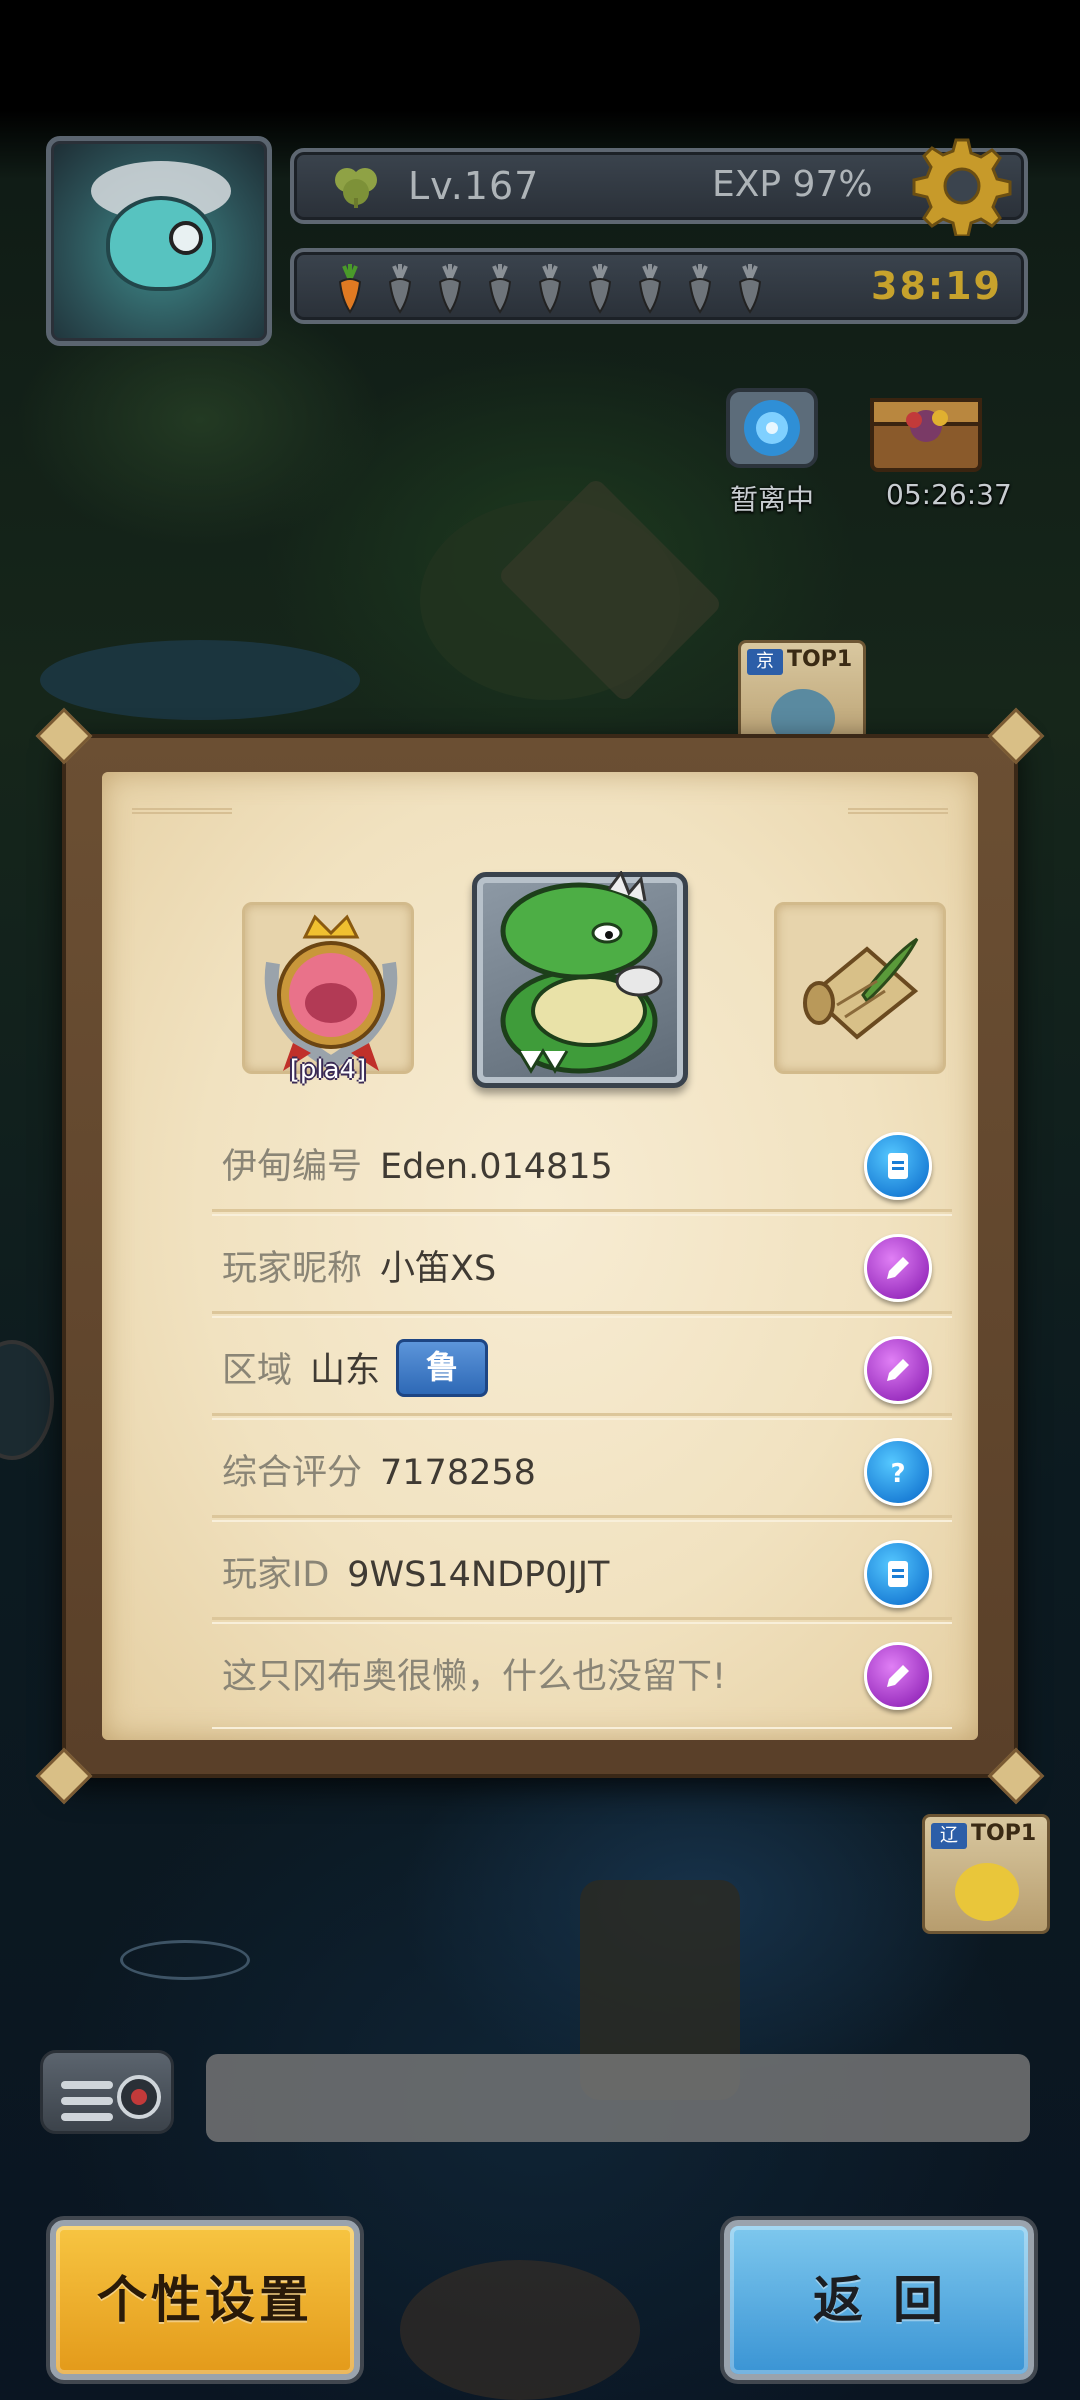  I want to click on info-row-player-id: 玩家ID 9WS14NDP0JJT, so click(582, 1572).